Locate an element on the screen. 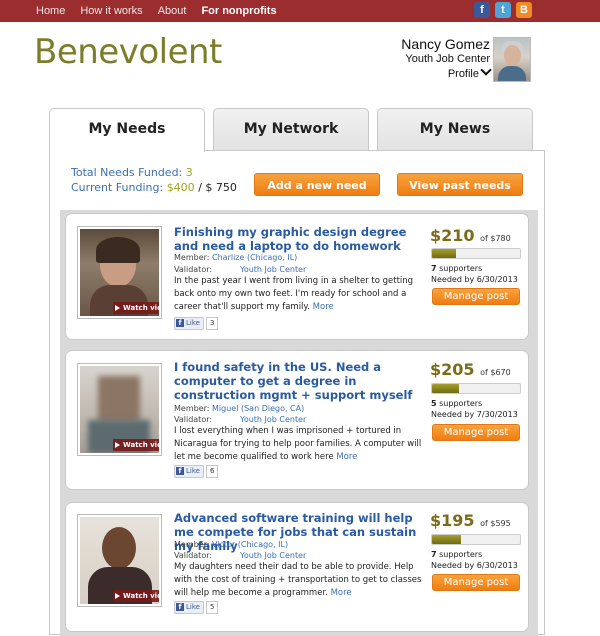 The width and height of the screenshot is (600, 636). need-member: Member: Charlize (Chicago, IL) is located at coordinates (236, 257).